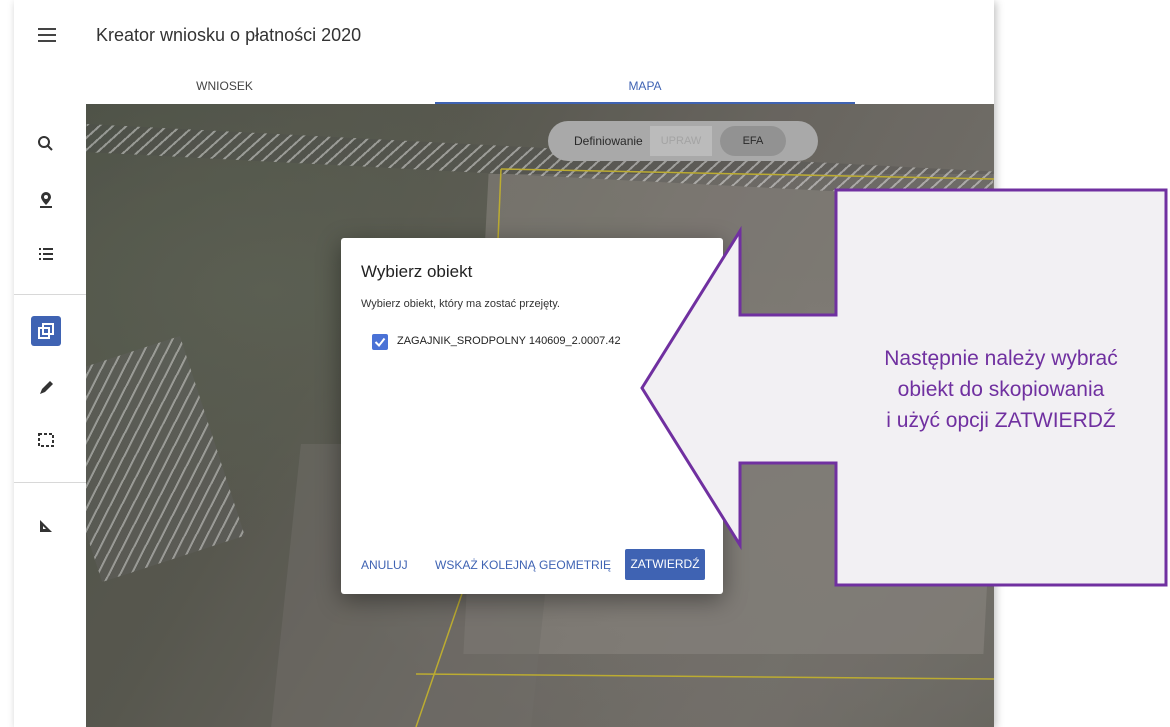 This screenshot has height=727, width=1170. I want to click on tab-bar: WNIOSEK MAPA, so click(504, 86).